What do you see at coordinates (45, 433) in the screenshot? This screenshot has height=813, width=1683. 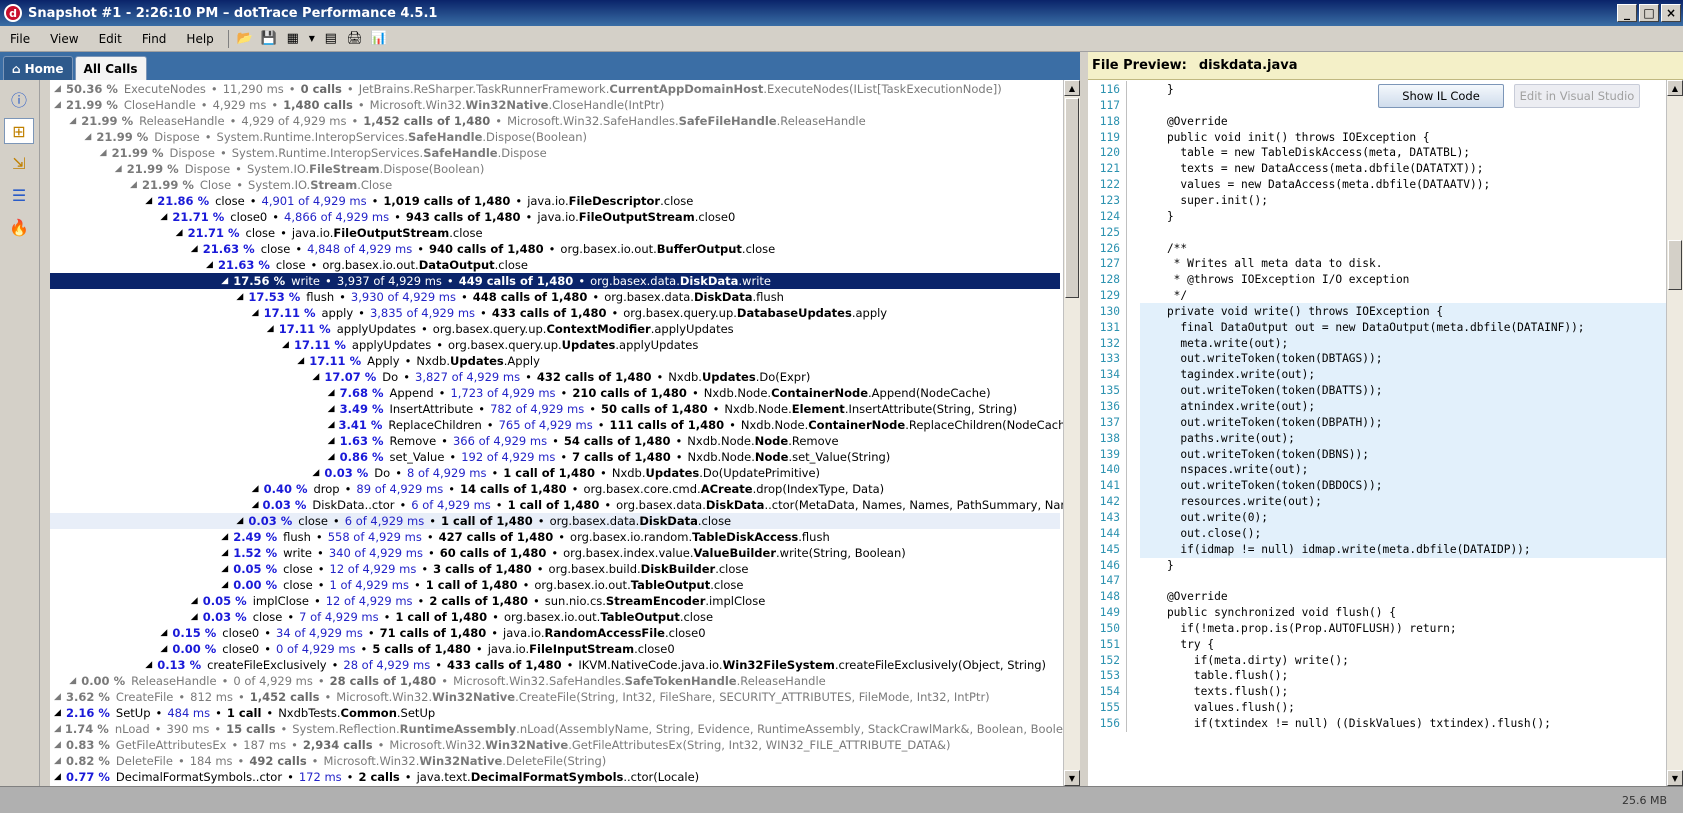 I see `sidebar-splitter` at bounding box center [45, 433].